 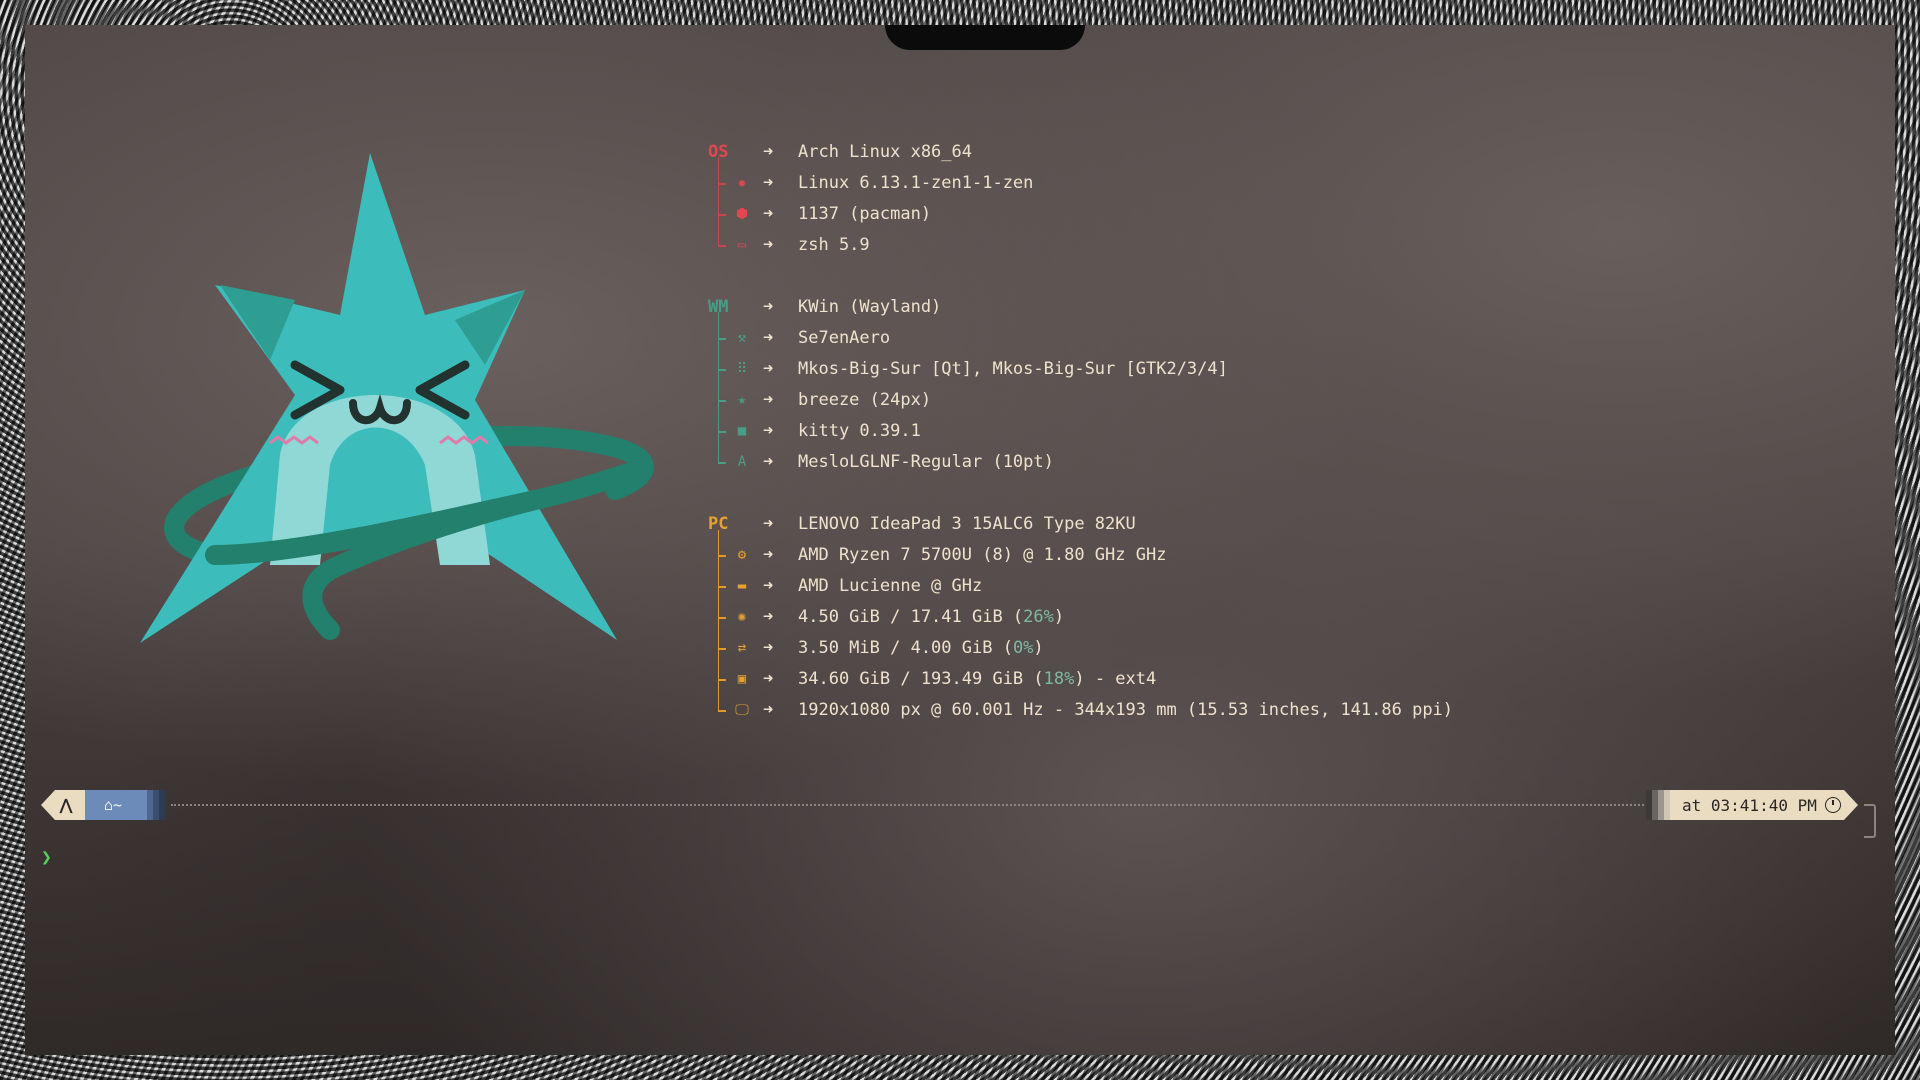 I want to click on disk-percent: 18%, so click(x=1059, y=679).